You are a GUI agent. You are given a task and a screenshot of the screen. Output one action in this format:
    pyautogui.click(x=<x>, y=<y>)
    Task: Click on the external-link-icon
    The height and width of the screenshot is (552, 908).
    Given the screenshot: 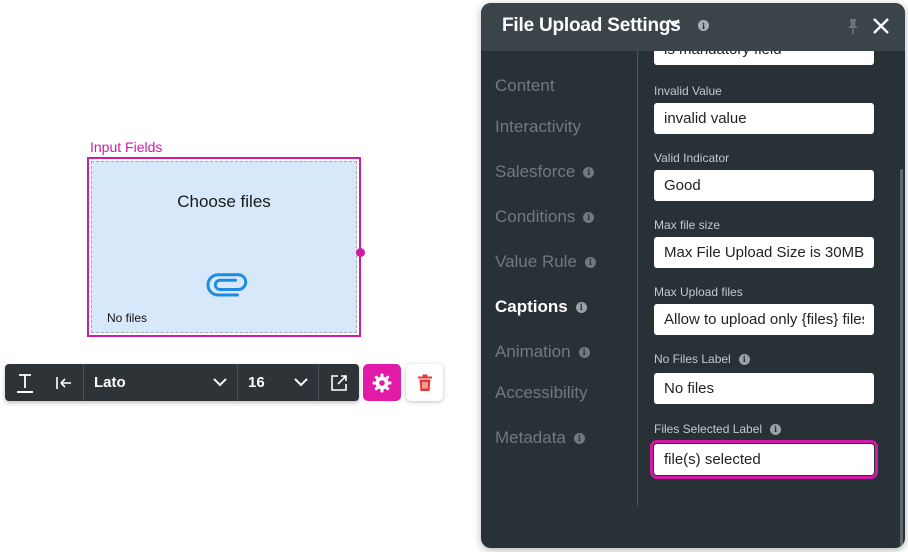 What is the action you would take?
    pyautogui.click(x=339, y=382)
    